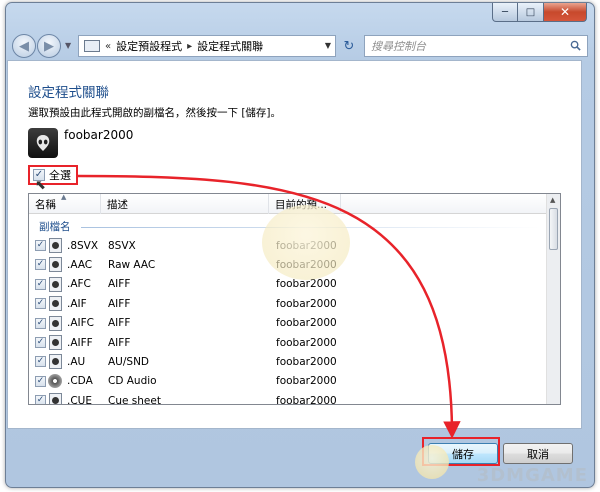  Describe the element at coordinates (531, 12) in the screenshot. I see `maximize-button: □` at that location.